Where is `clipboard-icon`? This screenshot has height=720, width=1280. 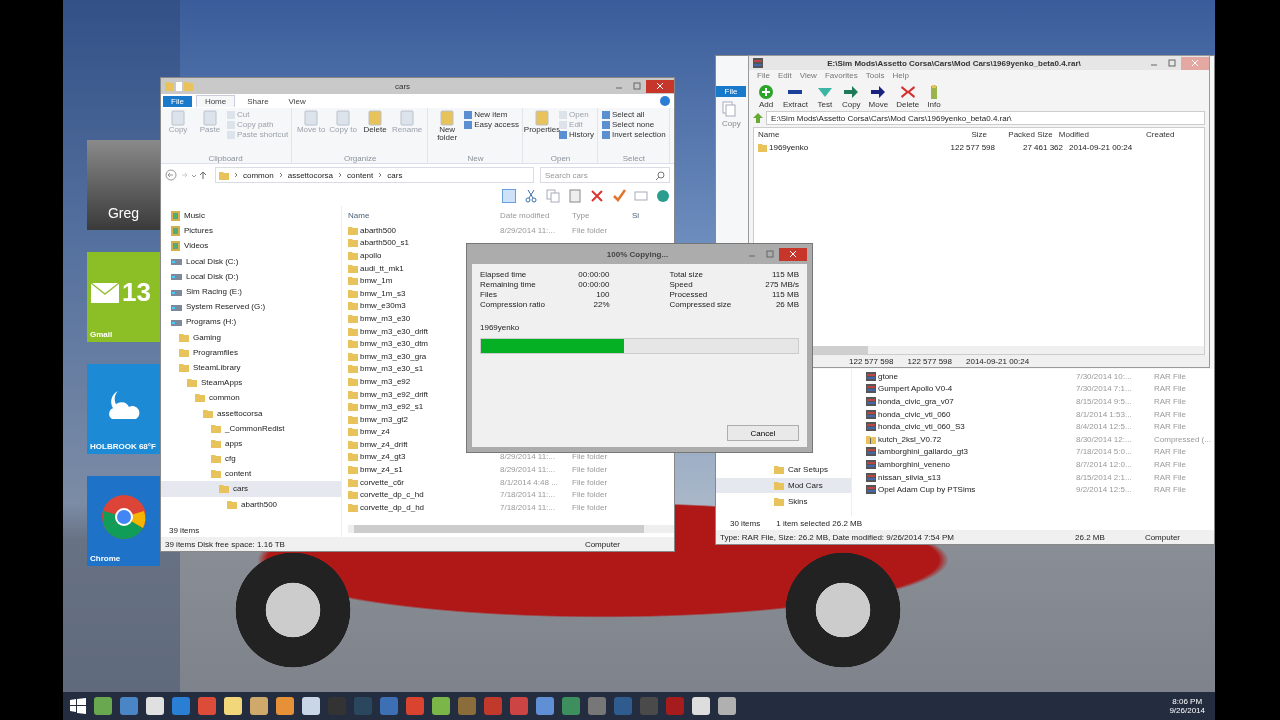 clipboard-icon is located at coordinates (575, 196).